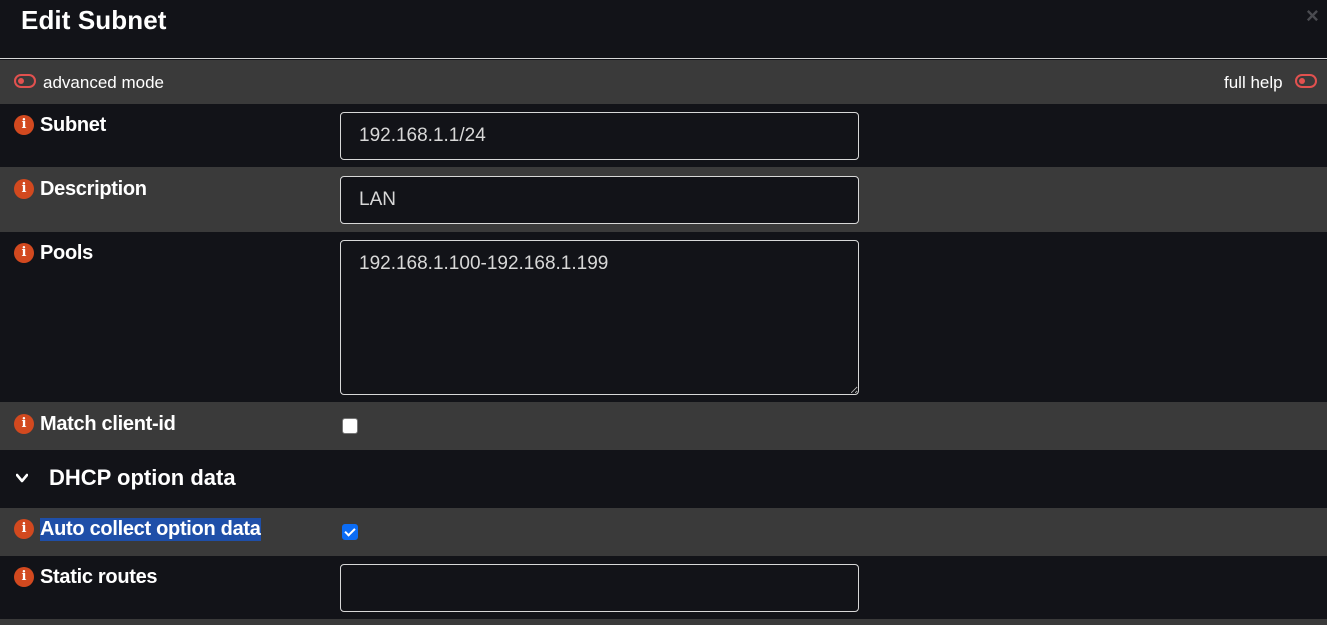 Image resolution: width=1327 pixels, height=625 pixels. I want to click on advanced-mode-toggle, so click(25, 81).